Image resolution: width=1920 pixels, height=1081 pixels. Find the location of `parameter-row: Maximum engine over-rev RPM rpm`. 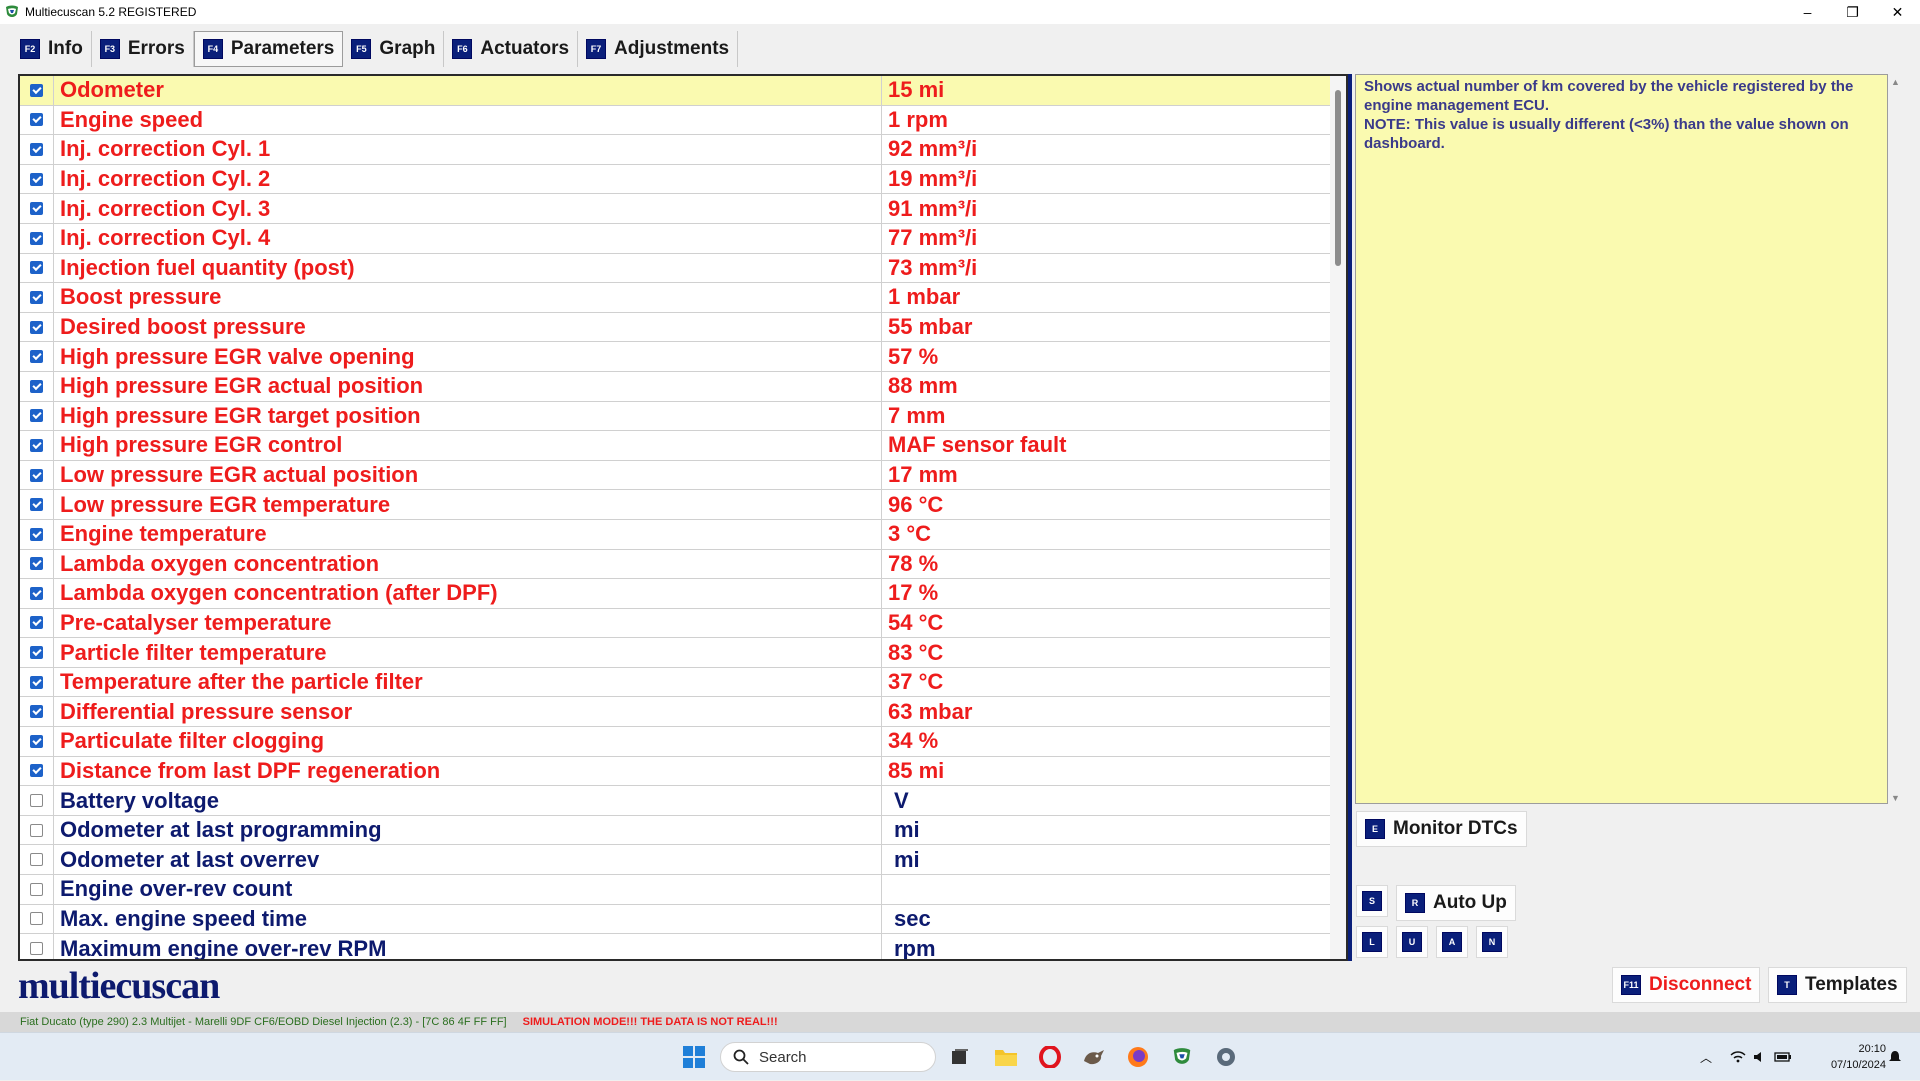

parameter-row: Maximum engine over-rev RPM rpm is located at coordinates (675, 946).